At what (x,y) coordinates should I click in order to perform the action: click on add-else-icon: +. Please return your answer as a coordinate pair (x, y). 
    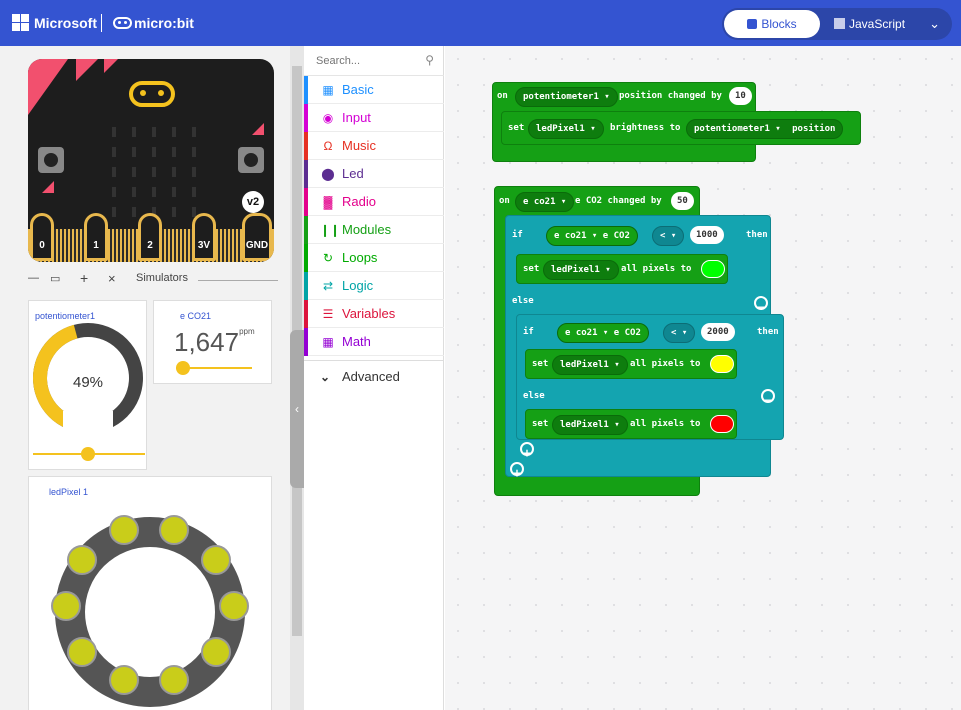
    Looking at the image, I should click on (527, 451).